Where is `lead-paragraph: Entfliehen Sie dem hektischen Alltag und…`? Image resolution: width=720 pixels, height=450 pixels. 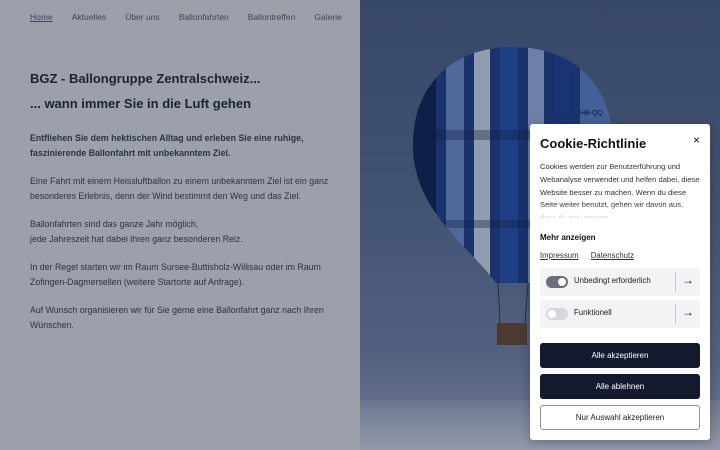 lead-paragraph: Entfliehen Sie dem hektischen Alltag und… is located at coordinates (167, 145).